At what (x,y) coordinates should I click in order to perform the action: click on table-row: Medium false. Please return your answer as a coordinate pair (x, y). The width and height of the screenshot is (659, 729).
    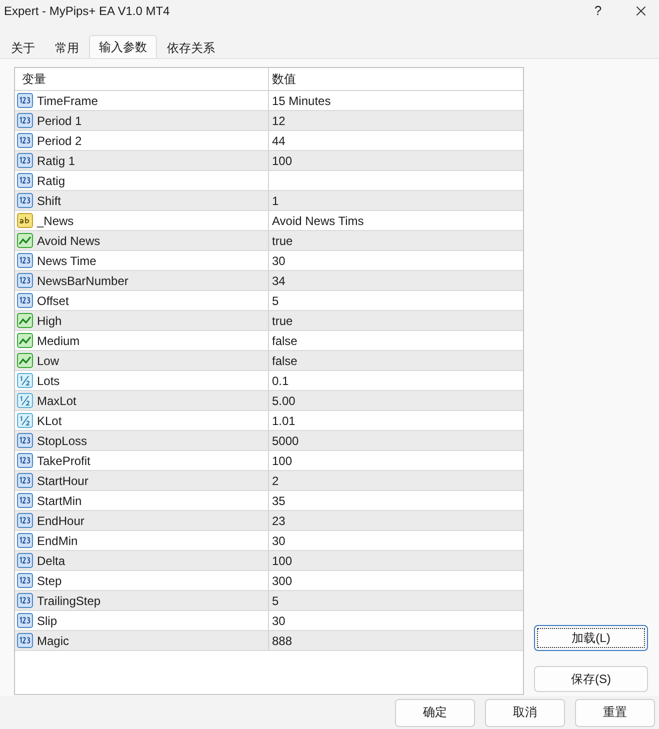
    Looking at the image, I should click on (269, 341).